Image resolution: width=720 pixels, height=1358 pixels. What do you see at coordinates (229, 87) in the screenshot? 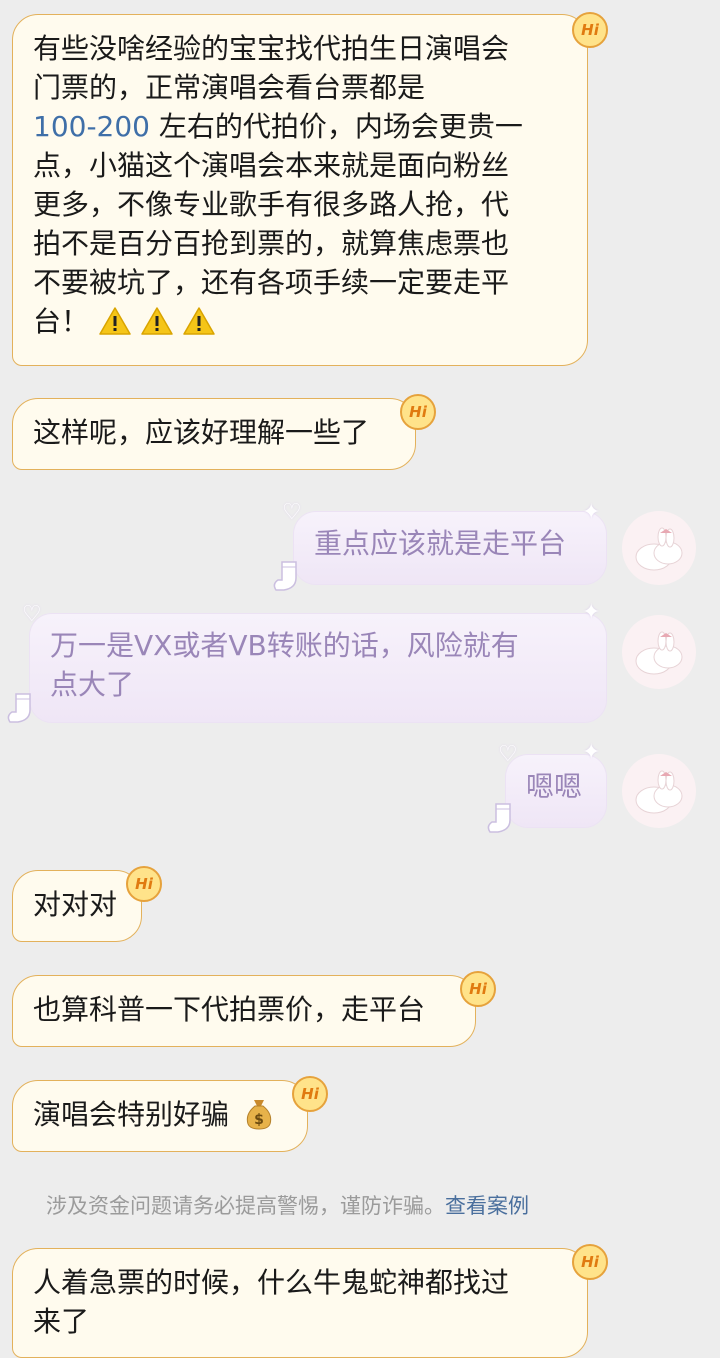
I see `message-text: 门票的，正常演唱会看台票都是` at bounding box center [229, 87].